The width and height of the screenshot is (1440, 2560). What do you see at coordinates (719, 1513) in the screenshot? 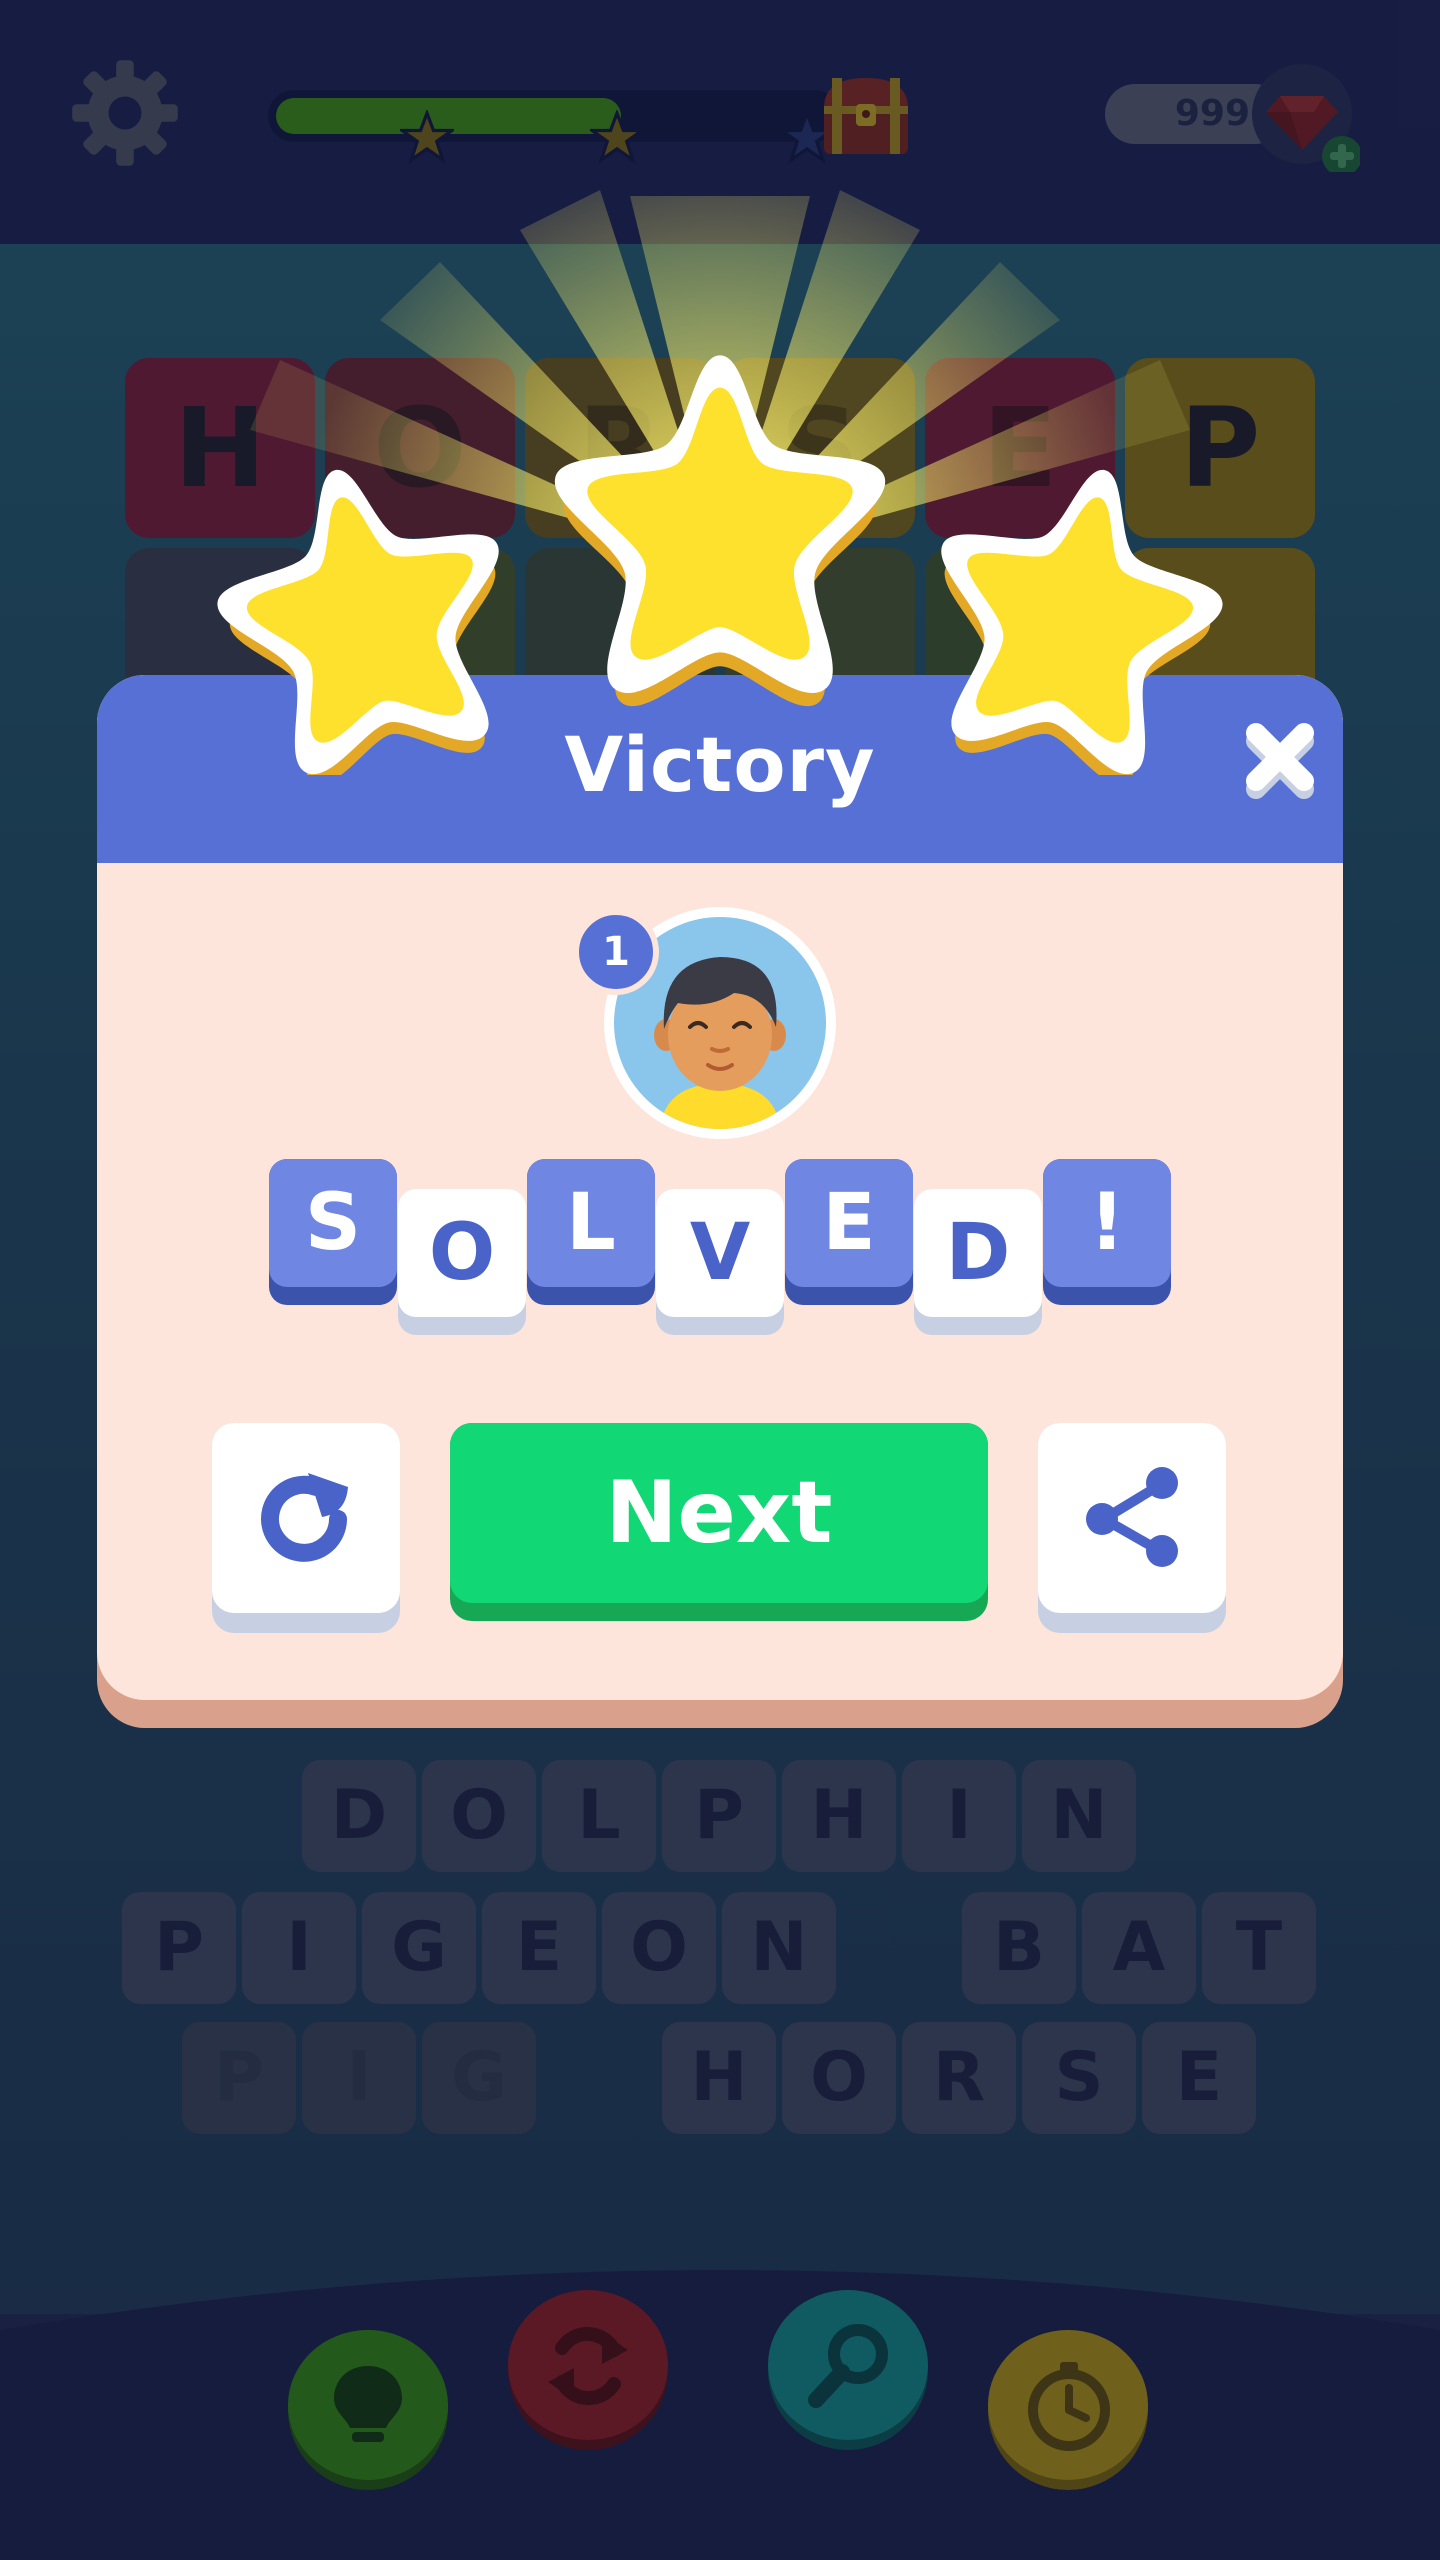
I see `next-button-label: Next` at bounding box center [719, 1513].